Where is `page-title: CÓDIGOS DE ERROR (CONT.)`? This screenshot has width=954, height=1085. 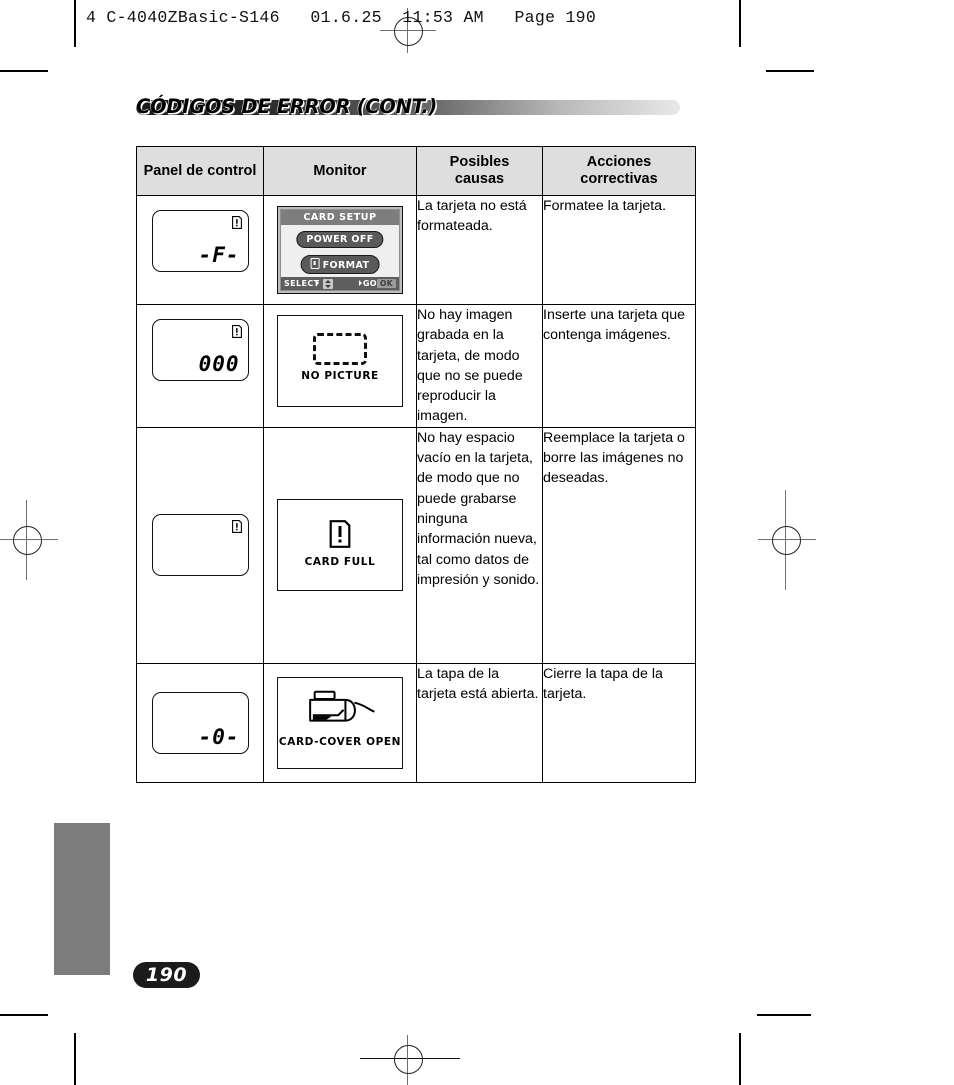 page-title: CÓDIGOS DE ERROR (CONT.) is located at coordinates (408, 108).